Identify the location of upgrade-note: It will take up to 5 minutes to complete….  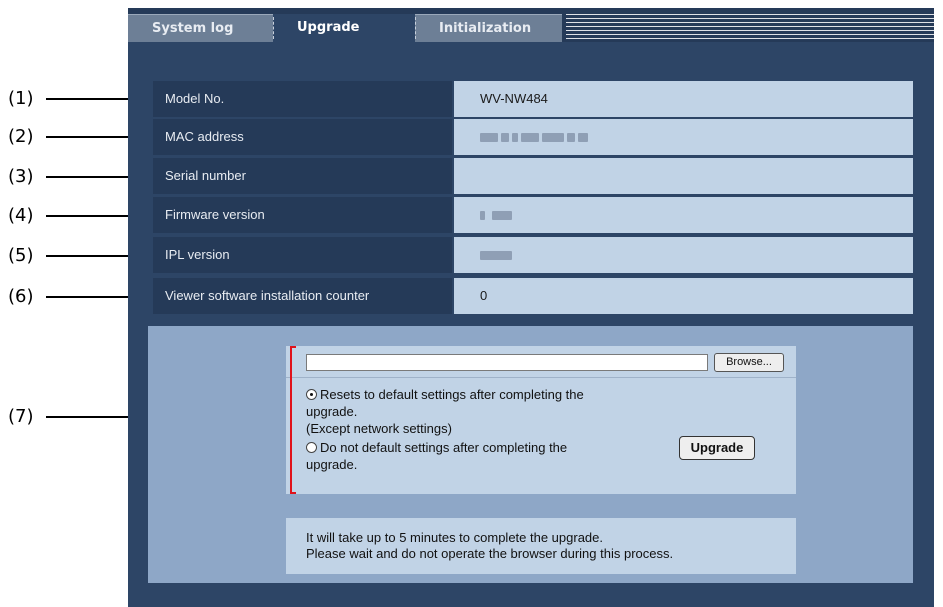
(541, 546).